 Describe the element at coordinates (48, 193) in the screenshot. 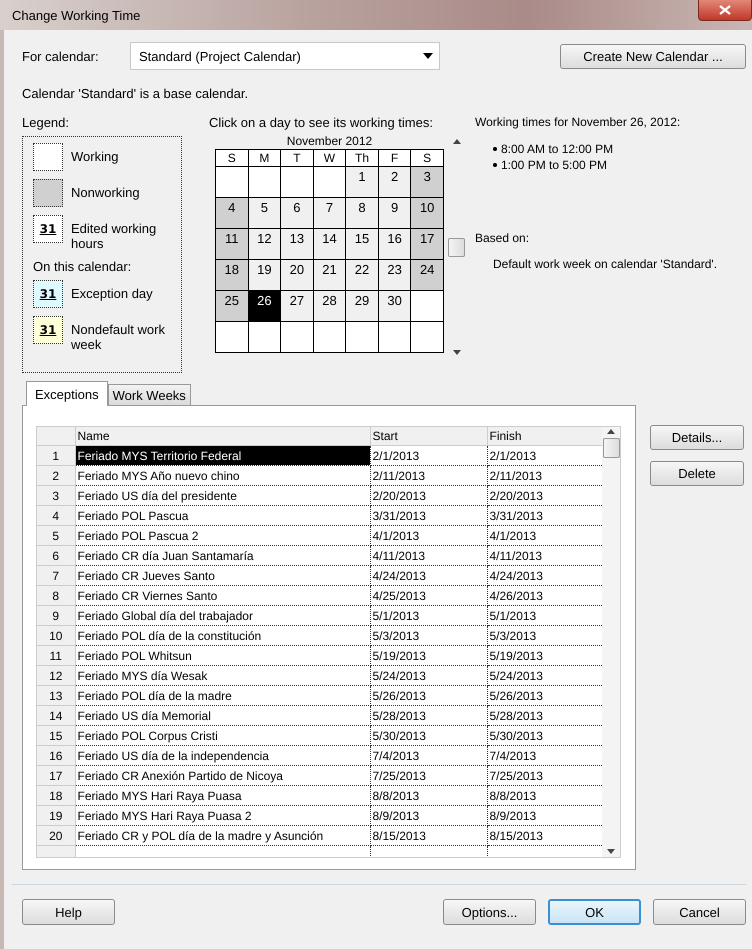

I see `legend-swatch` at that location.